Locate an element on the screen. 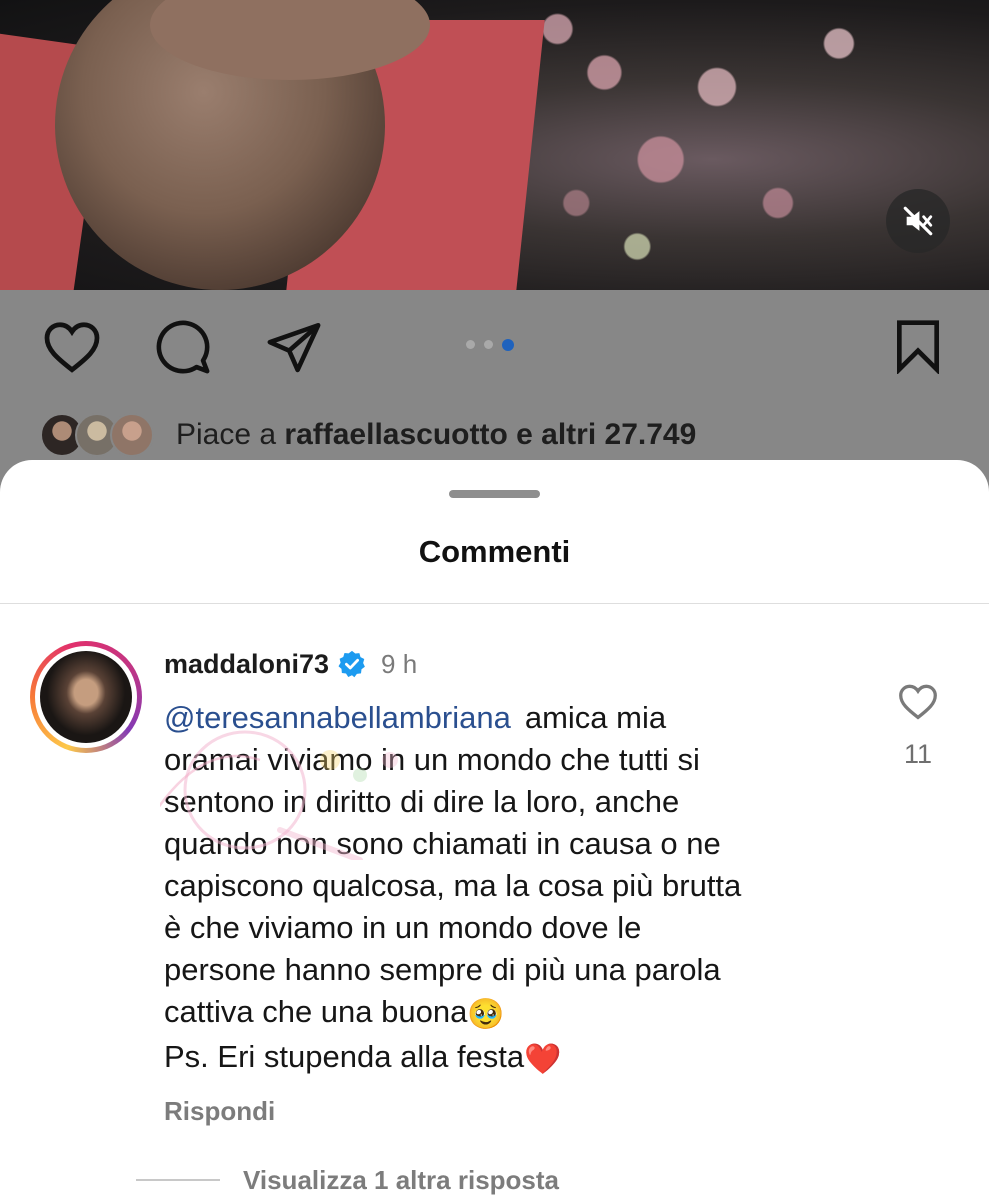  view-more-replies-button: Visualizza 1 altra risposta is located at coordinates (401, 1180).